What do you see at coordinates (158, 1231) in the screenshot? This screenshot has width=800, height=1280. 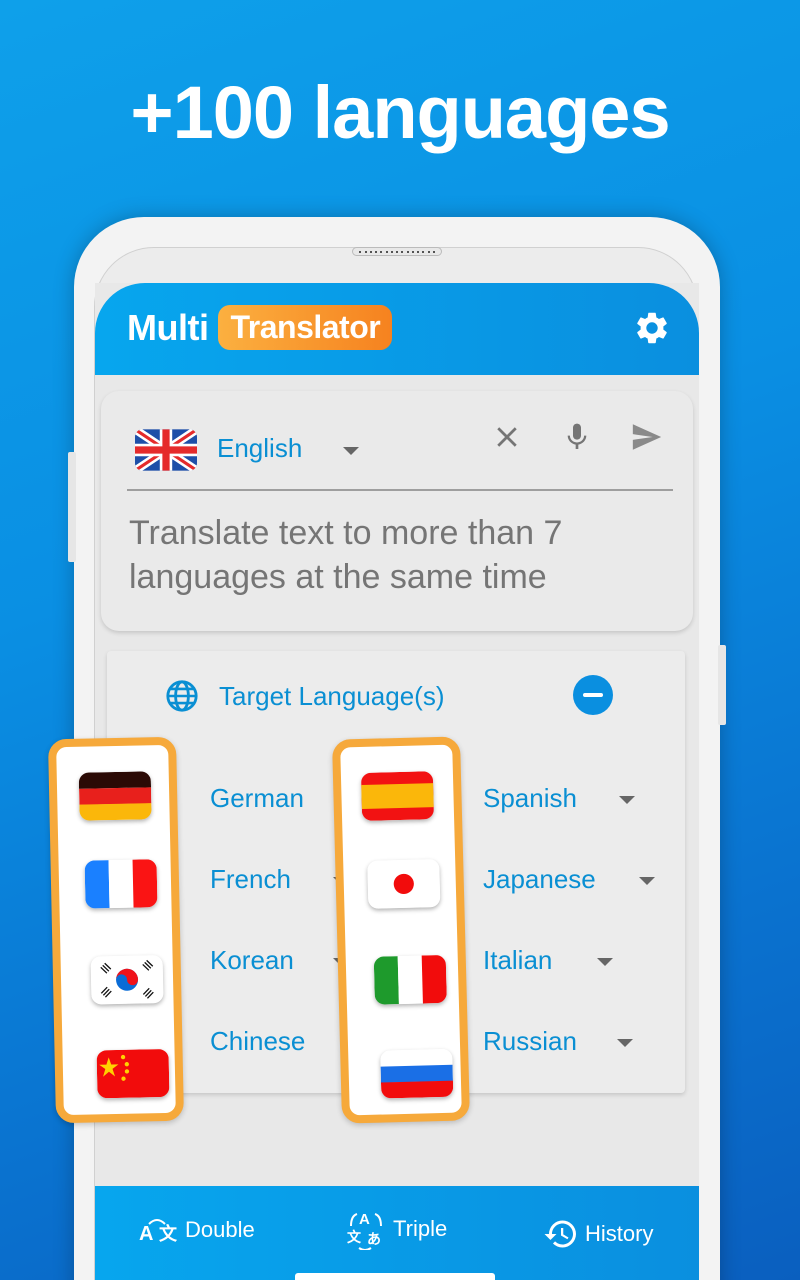 I see `translate-icon: A文` at bounding box center [158, 1231].